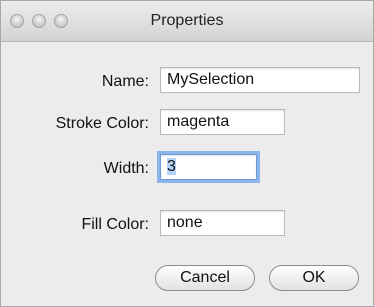 This screenshot has width=374, height=307. I want to click on stroke-color-label: Stroke Color:, so click(102, 123).